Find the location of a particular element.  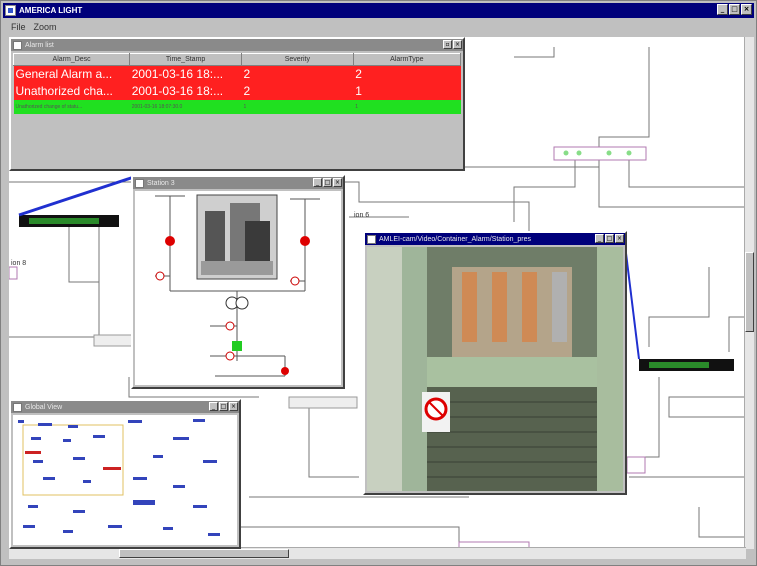

column-header-alarm-desc: Alarm_Desc is located at coordinates (72, 59).